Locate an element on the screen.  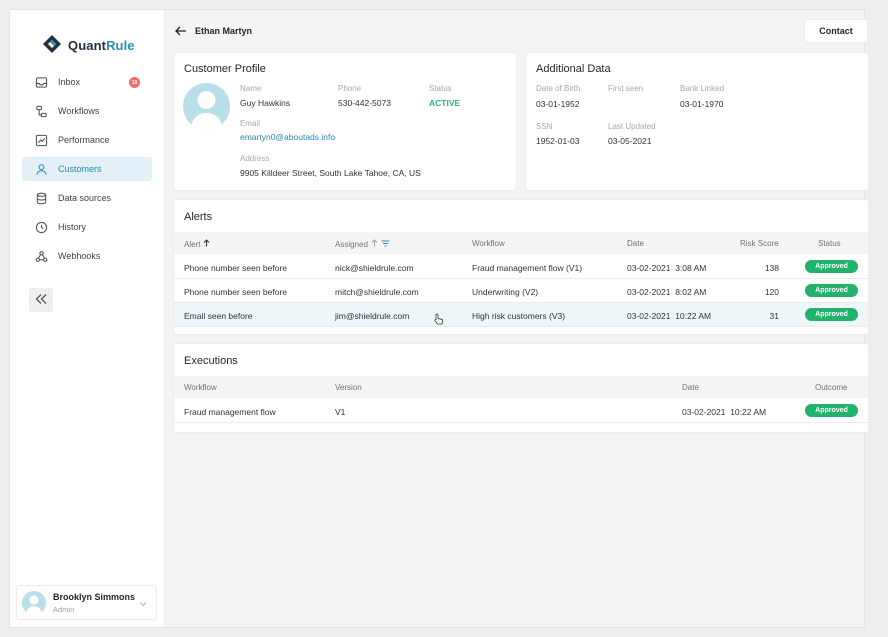
bank-linked-label: Bank Linked is located at coordinates (702, 88).